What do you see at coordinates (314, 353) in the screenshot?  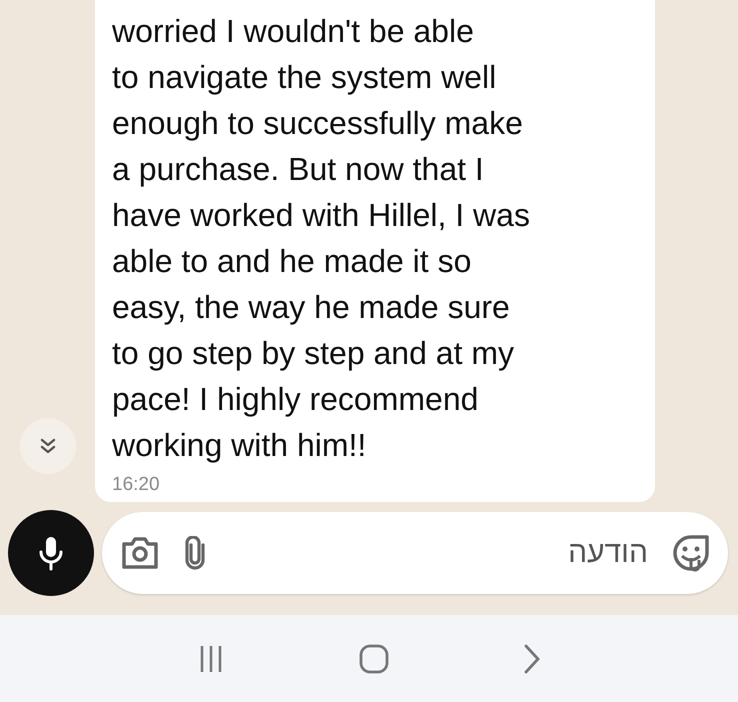 I see `message-text-line: to go step by step and at my` at bounding box center [314, 353].